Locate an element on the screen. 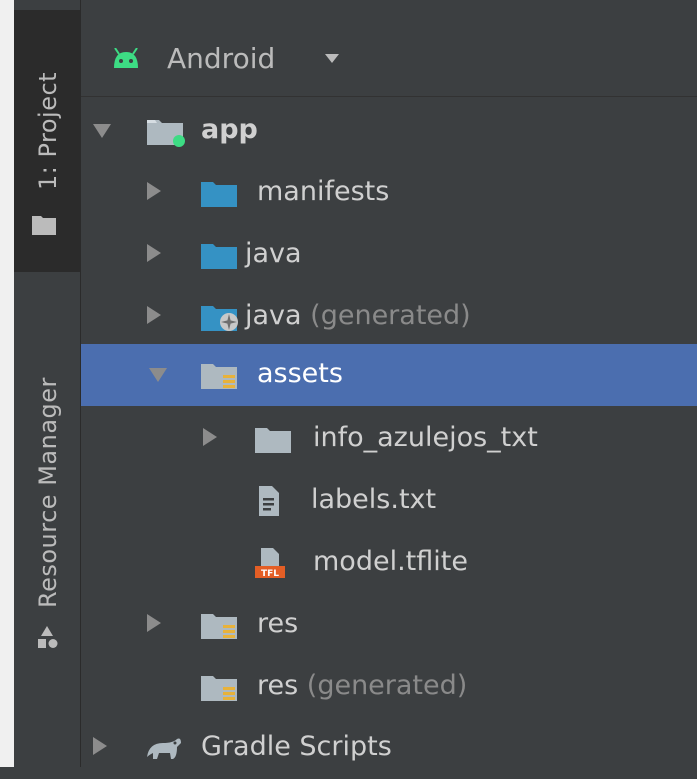 Image resolution: width=697 pixels, height=779 pixels. node-name: res is located at coordinates (278, 685).